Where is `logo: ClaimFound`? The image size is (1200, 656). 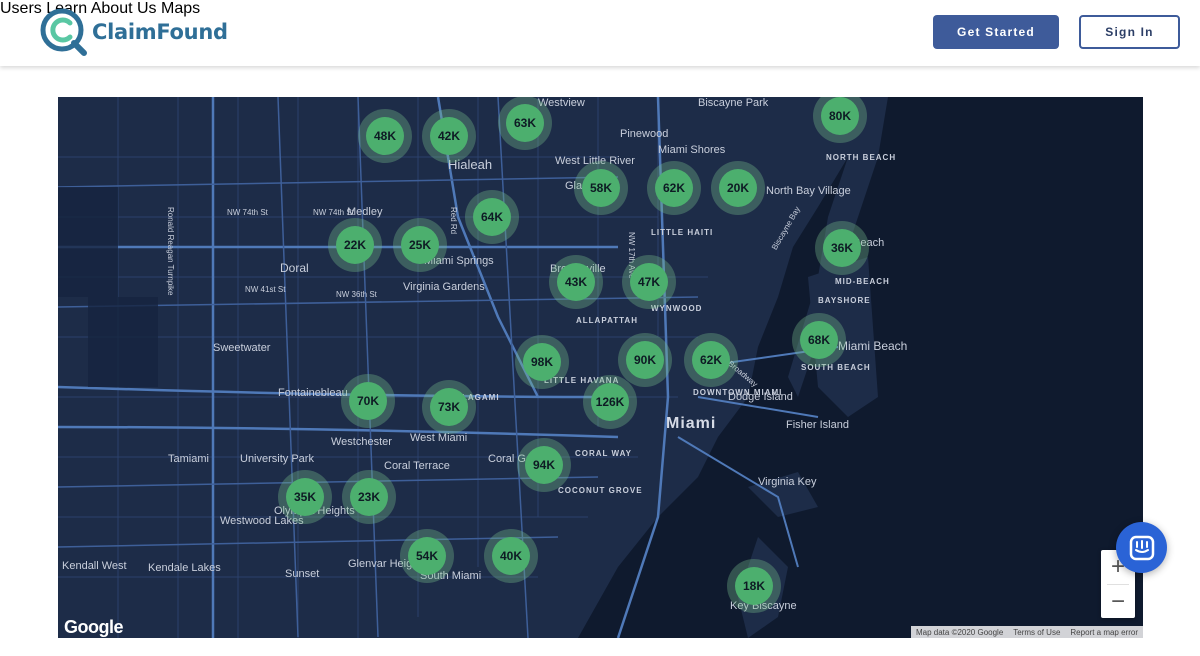 logo: ClaimFound is located at coordinates (134, 32).